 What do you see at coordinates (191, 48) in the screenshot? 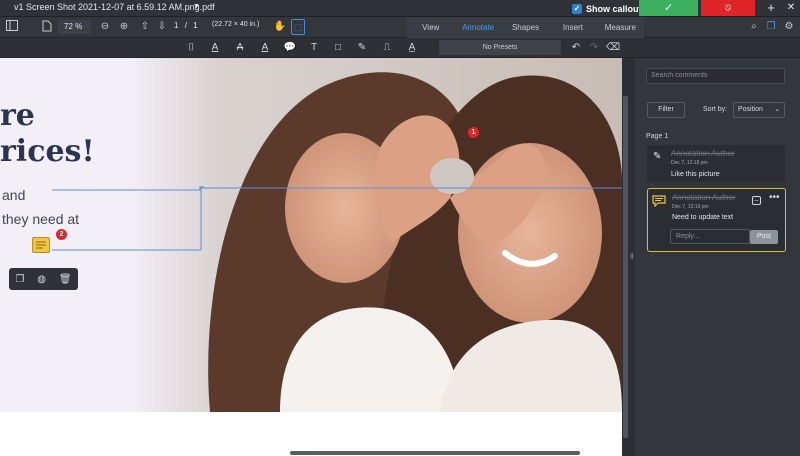
I see `text-select-icon: ⌷` at bounding box center [191, 48].